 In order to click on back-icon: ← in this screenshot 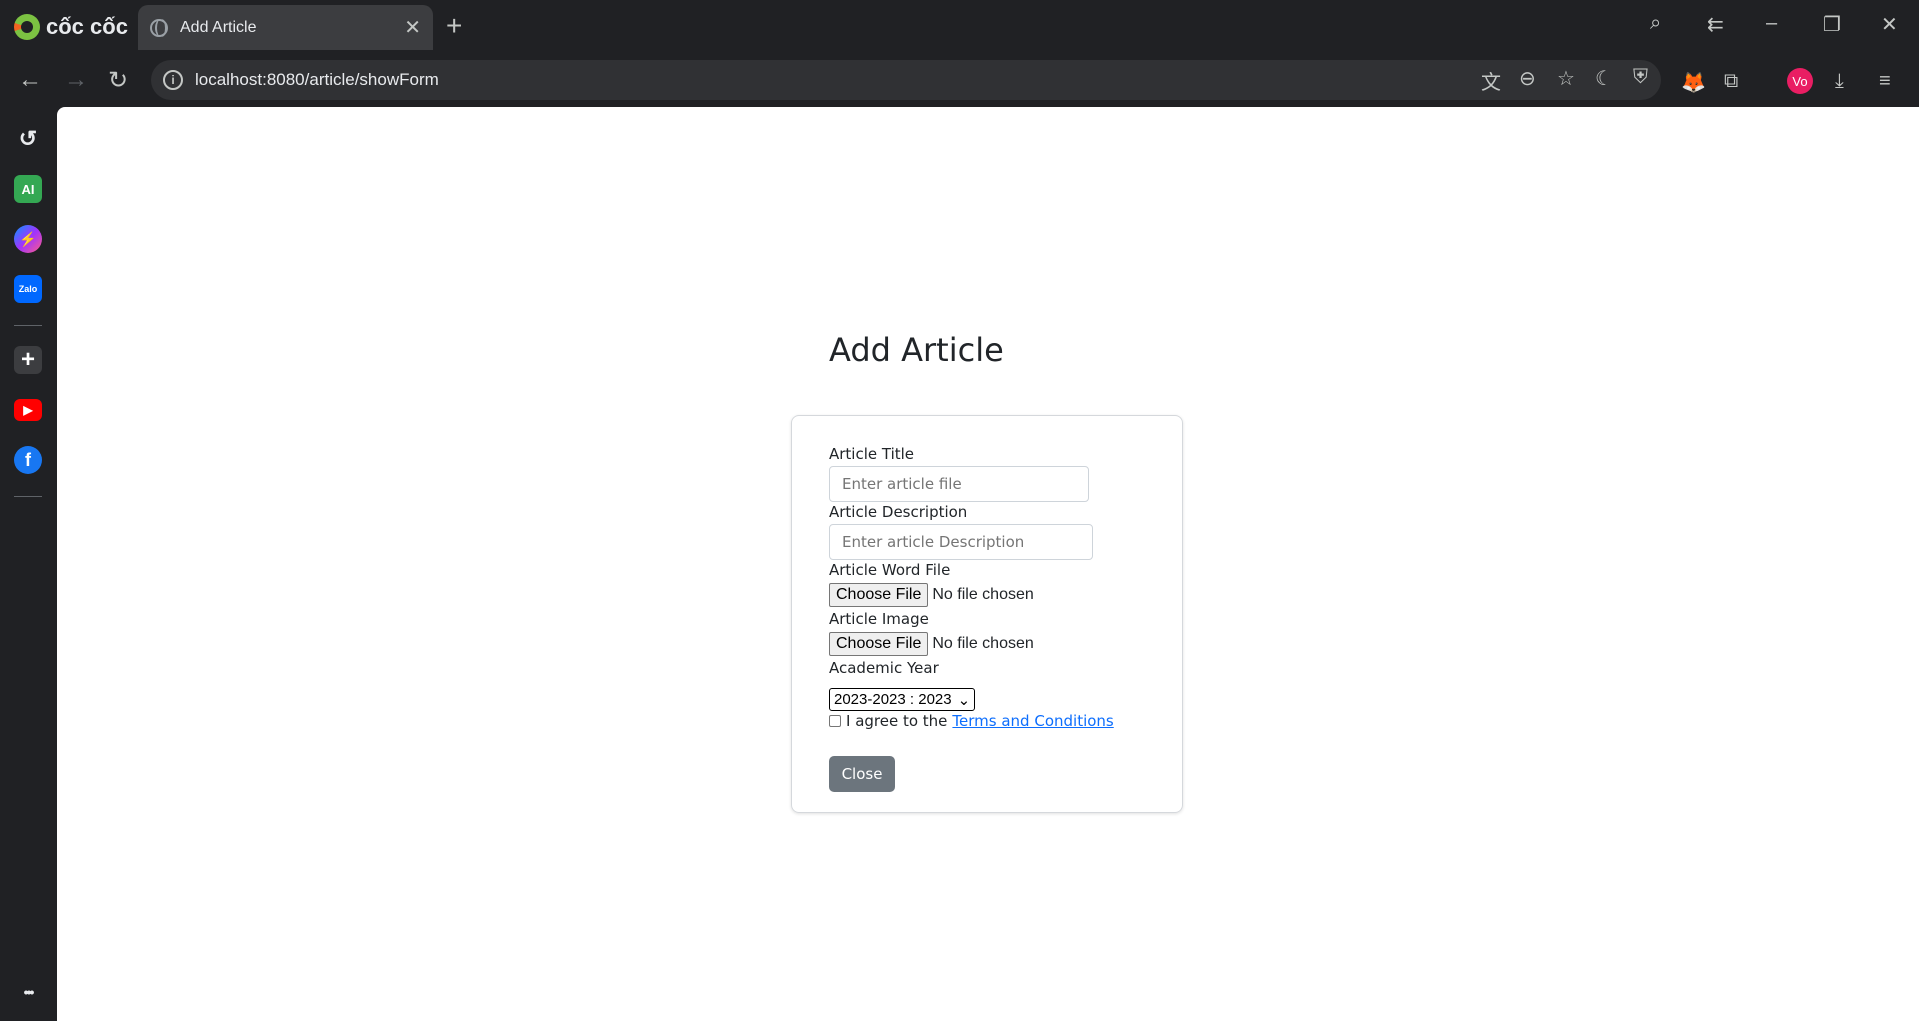, I will do `click(30, 80)`.